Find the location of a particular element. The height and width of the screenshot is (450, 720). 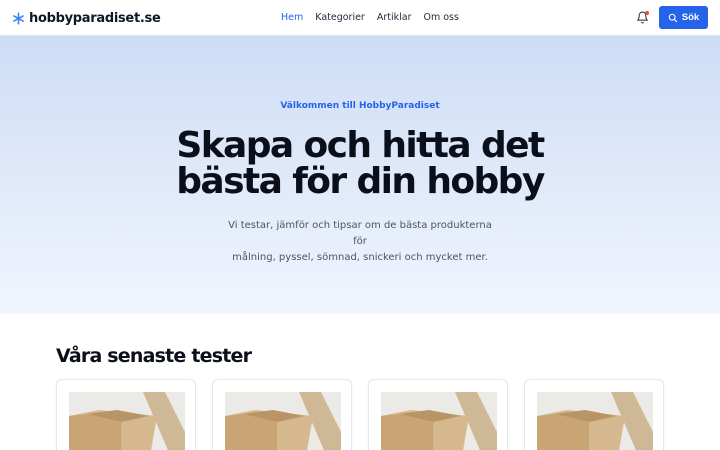

main-nav: Hem Kategorier Artiklar Om oss is located at coordinates (376, 18).